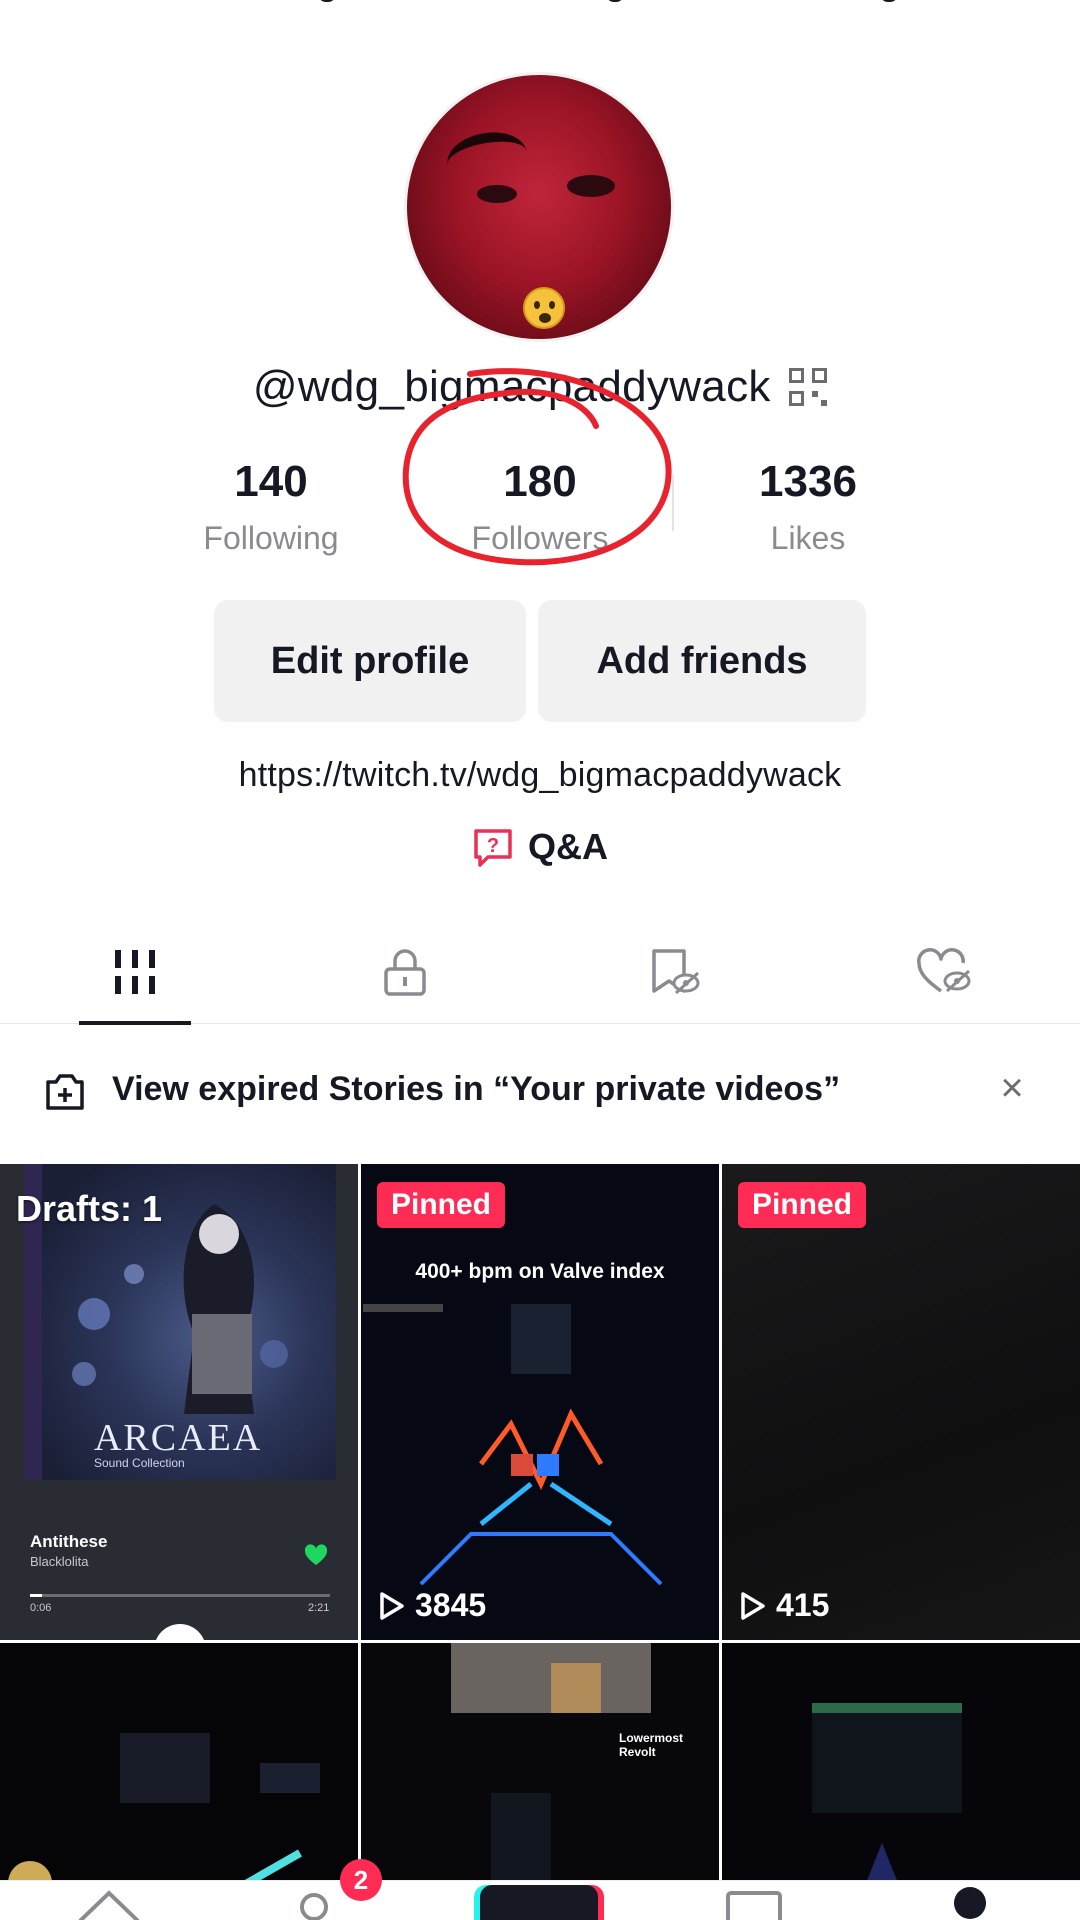  What do you see at coordinates (65, 1092) in the screenshot?
I see `stories-camera-icon` at bounding box center [65, 1092].